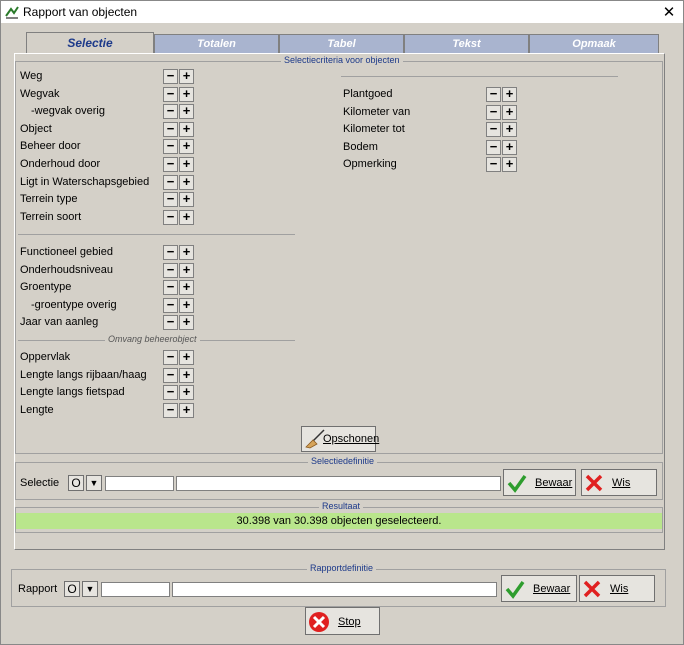  What do you see at coordinates (60, 164) in the screenshot?
I see `criterion-label-onderhoud-door: Onderhoud door` at bounding box center [60, 164].